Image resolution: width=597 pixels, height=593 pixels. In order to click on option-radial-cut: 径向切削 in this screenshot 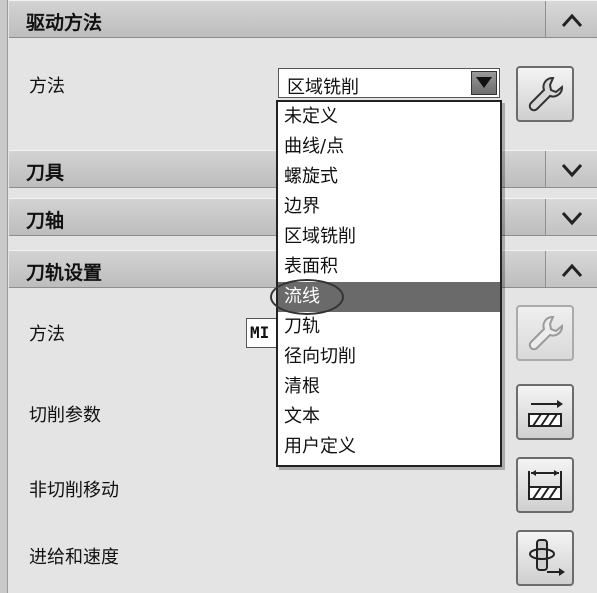, I will do `click(389, 357)`.